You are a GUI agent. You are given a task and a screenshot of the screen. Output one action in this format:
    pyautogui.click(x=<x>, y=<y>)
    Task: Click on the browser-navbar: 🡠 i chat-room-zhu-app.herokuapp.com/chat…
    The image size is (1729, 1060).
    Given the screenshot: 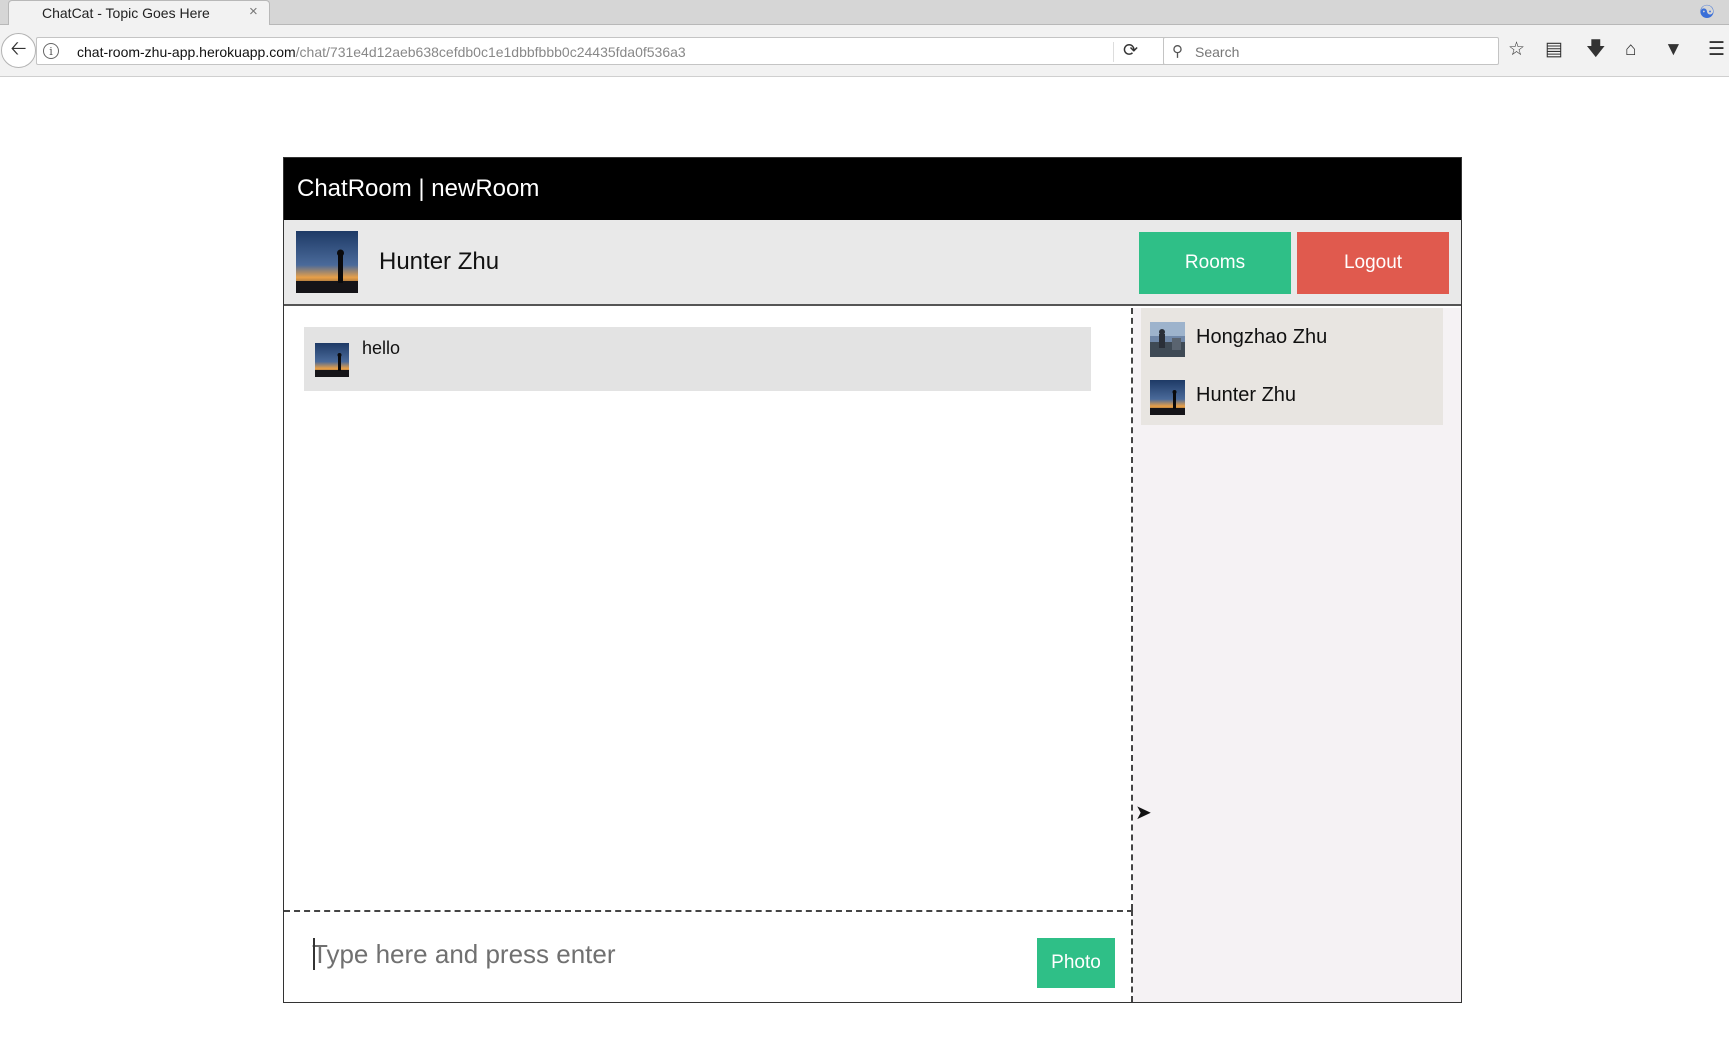 What is the action you would take?
    pyautogui.click(x=864, y=51)
    